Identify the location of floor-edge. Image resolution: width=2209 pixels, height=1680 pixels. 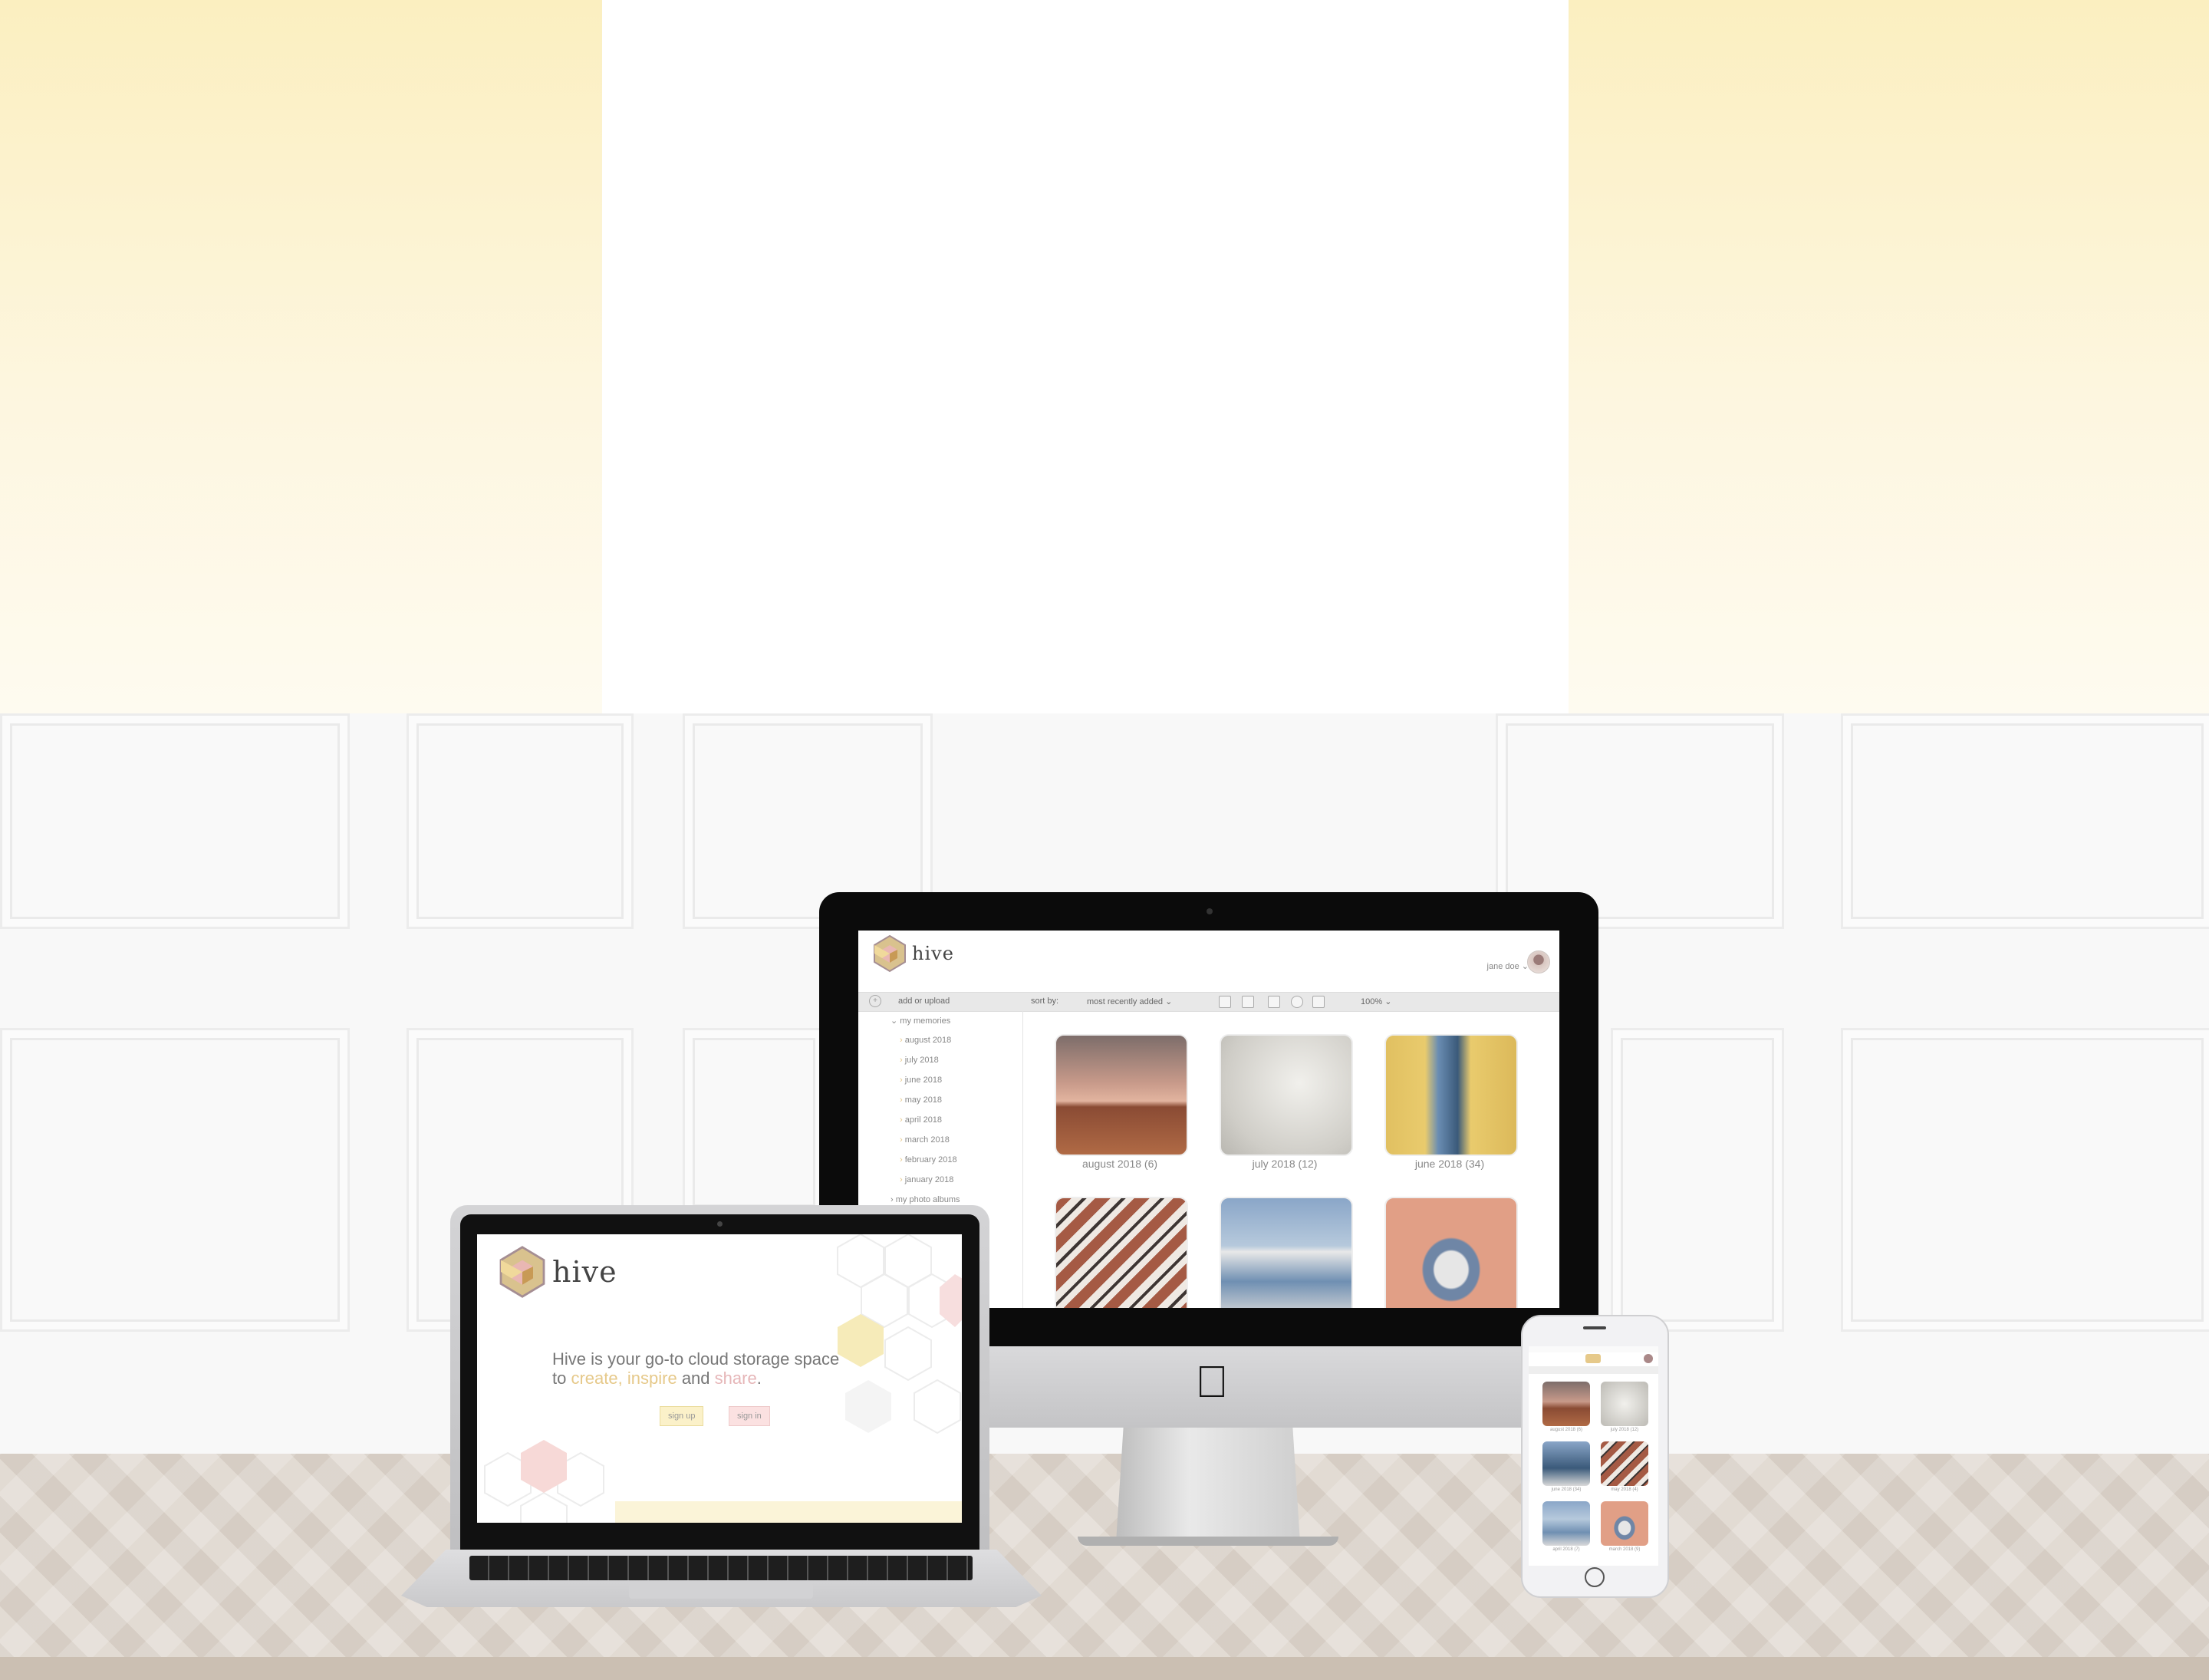
(1104, 1668).